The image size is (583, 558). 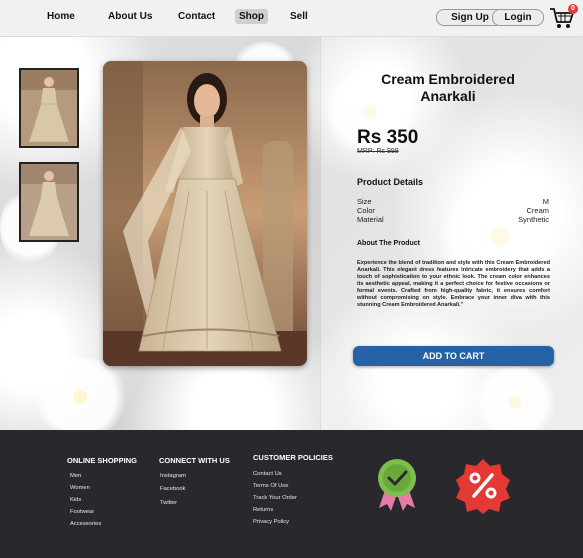 I want to click on footer-heading-online-shopping: ONLINE SHOPPING, so click(x=102, y=460).